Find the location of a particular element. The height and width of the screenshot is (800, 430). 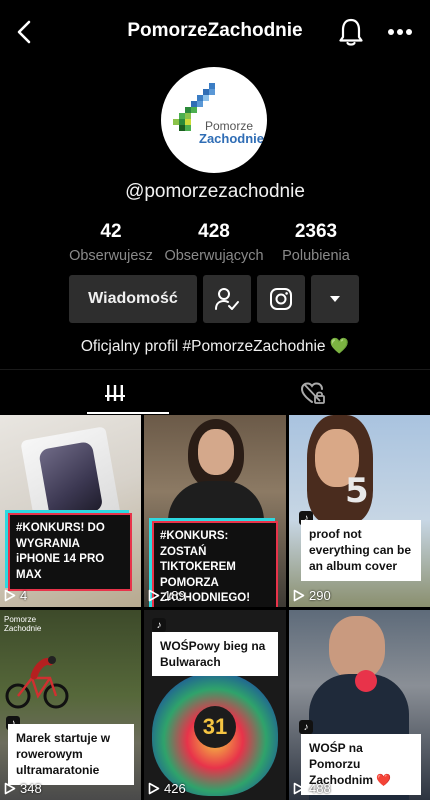

tab-videos is located at coordinates (115, 393).